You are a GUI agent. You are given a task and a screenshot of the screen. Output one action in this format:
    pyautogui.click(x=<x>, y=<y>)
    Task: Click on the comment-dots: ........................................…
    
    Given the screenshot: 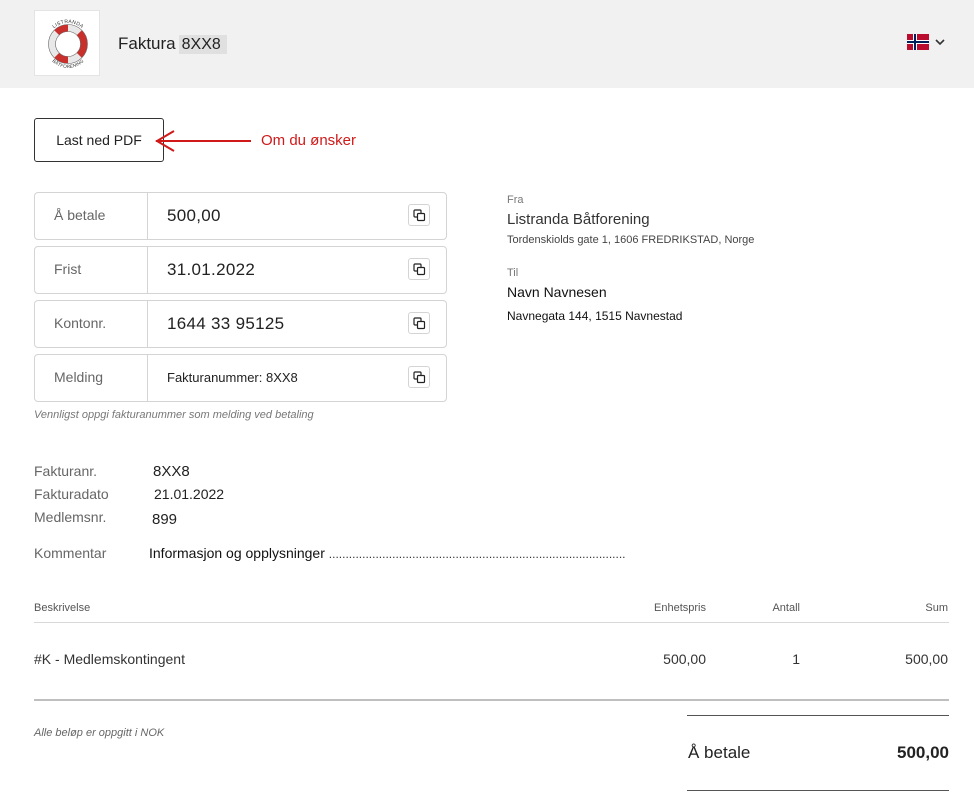 What is the action you would take?
    pyautogui.click(x=477, y=554)
    